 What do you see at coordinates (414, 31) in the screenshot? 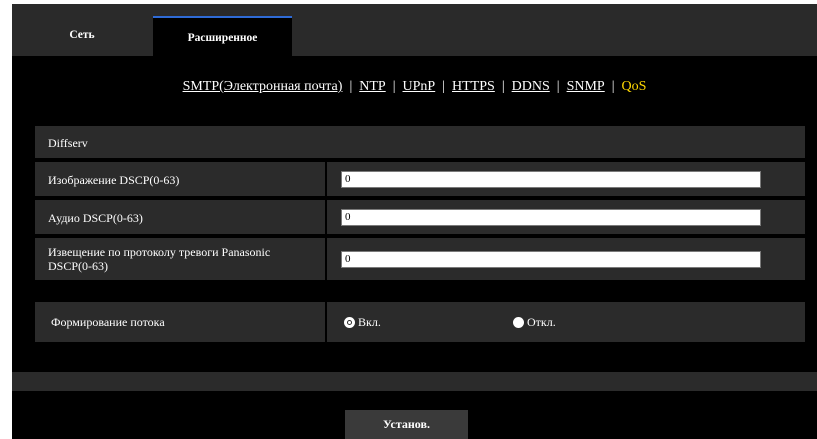
I see `tab-bar: Сеть Расширенное` at bounding box center [414, 31].